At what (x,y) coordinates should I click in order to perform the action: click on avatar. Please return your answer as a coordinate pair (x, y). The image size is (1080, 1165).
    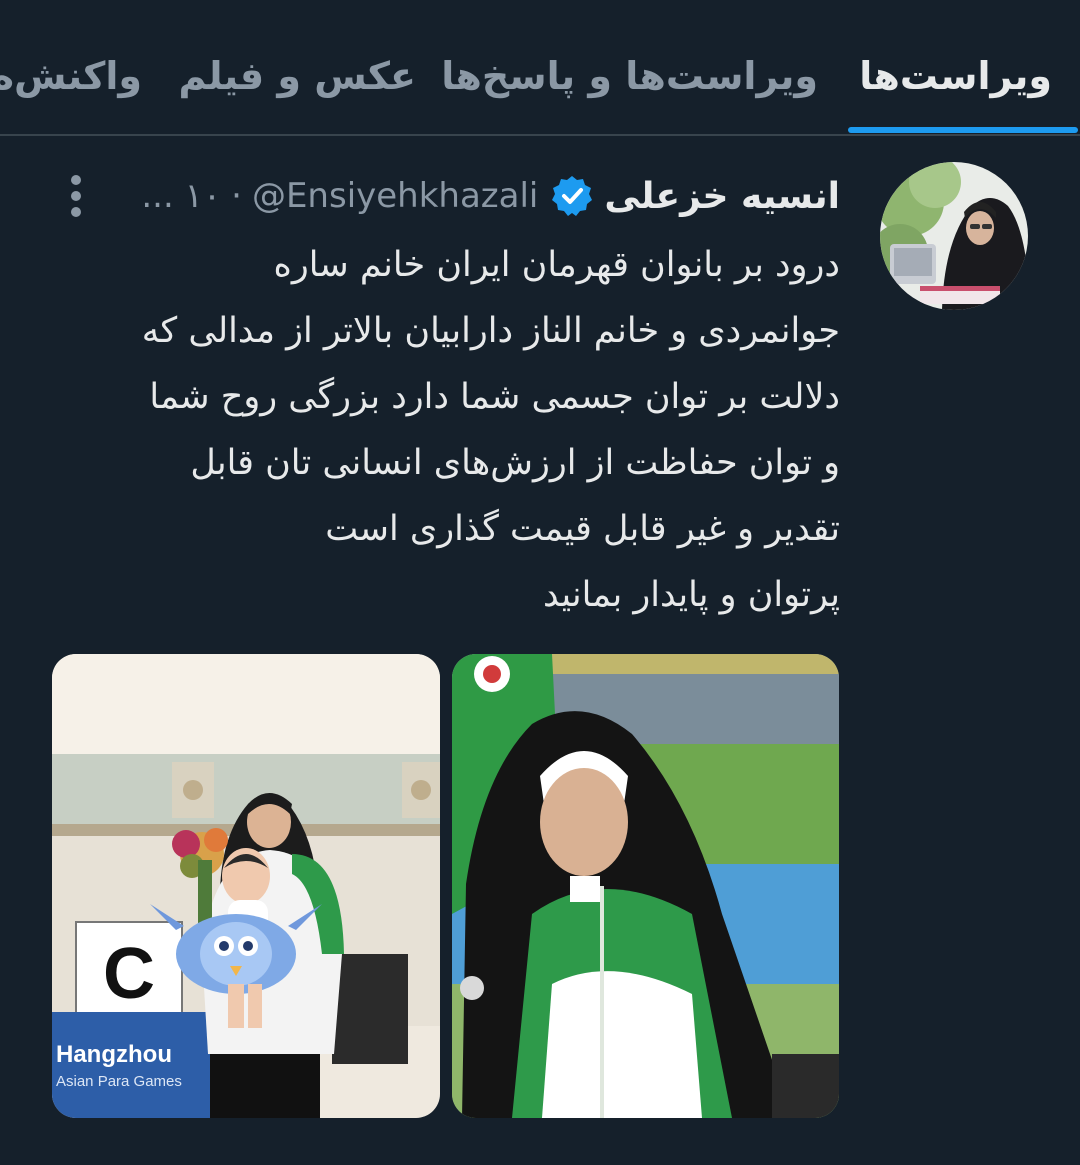
    Looking at the image, I should click on (954, 236).